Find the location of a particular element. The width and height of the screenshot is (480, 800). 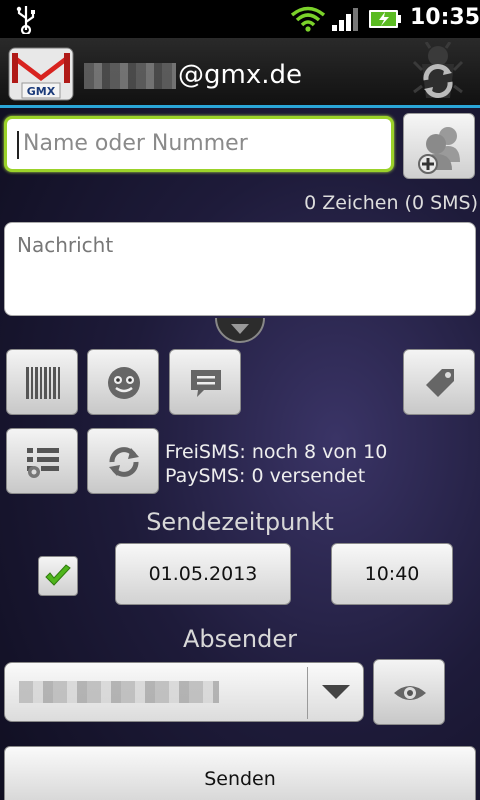

message-placeholder: Nachricht is located at coordinates (65, 245).